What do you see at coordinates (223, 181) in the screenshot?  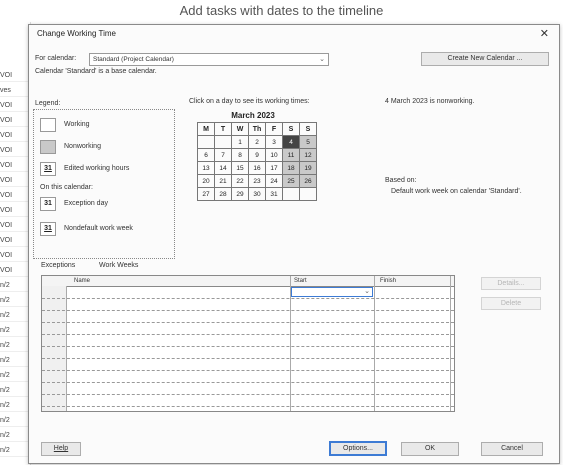 I see `calendar-day: 21` at bounding box center [223, 181].